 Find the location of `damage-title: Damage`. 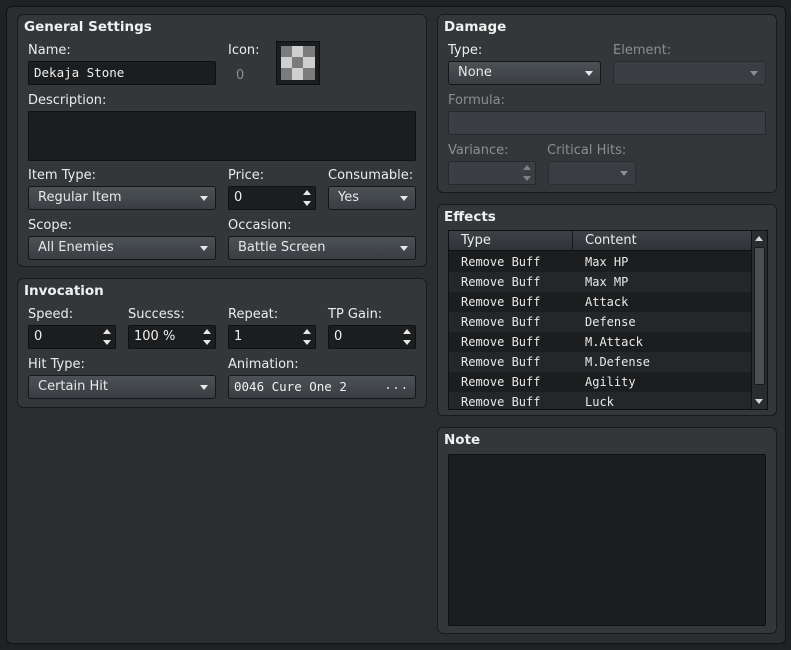

damage-title: Damage is located at coordinates (475, 27).